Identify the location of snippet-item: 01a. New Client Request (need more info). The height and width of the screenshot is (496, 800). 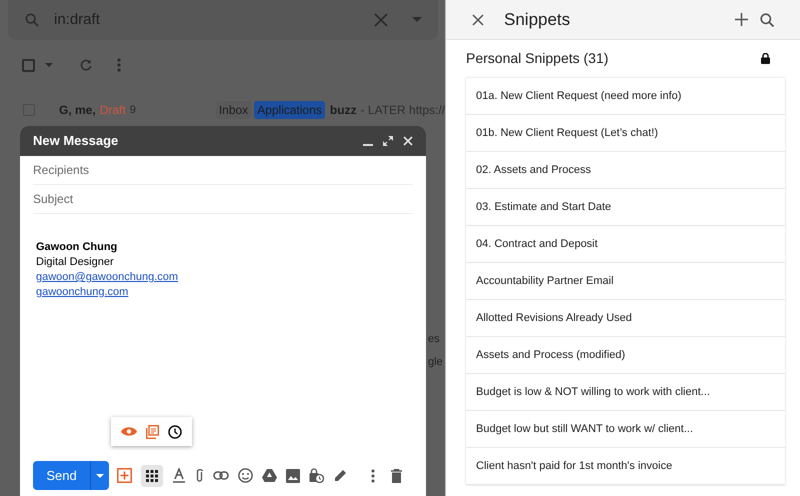
(625, 96).